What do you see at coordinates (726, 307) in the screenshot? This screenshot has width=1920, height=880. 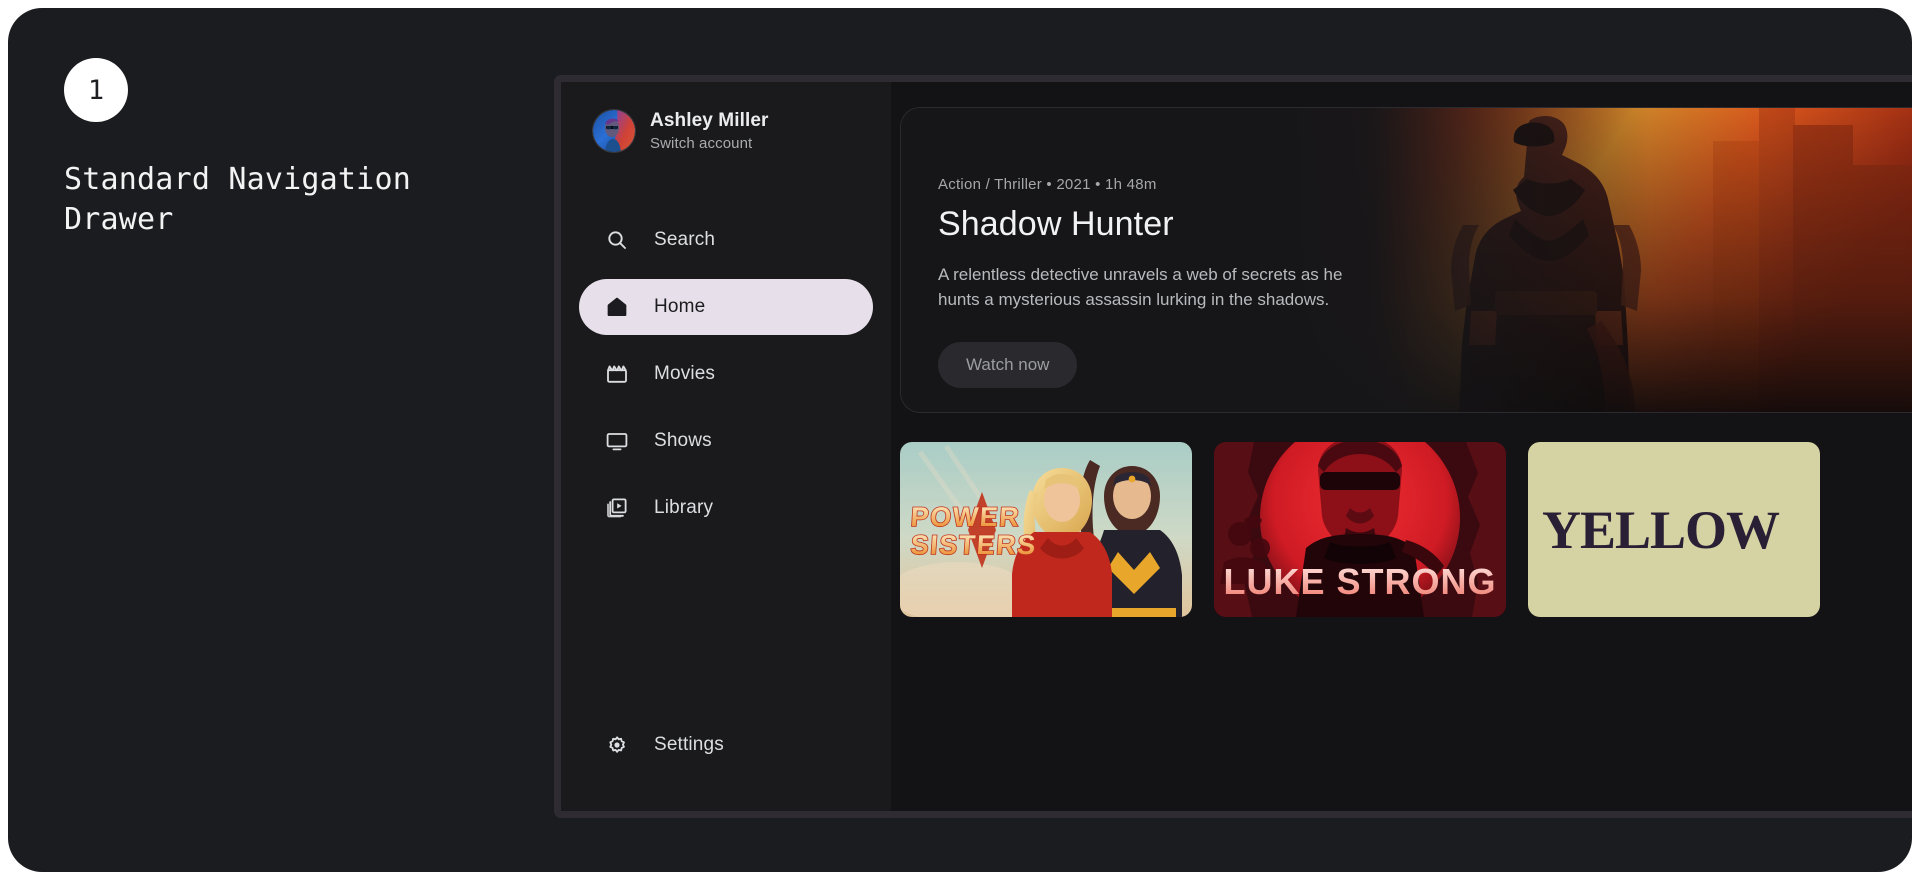 I see `sidebar-item-home: Home` at bounding box center [726, 307].